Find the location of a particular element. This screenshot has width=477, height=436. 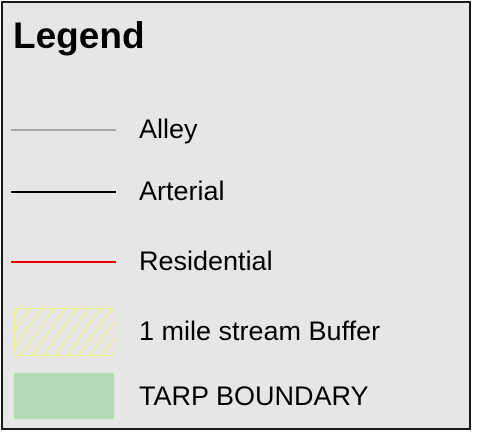

legend-item-label: Arterial is located at coordinates (182, 191).